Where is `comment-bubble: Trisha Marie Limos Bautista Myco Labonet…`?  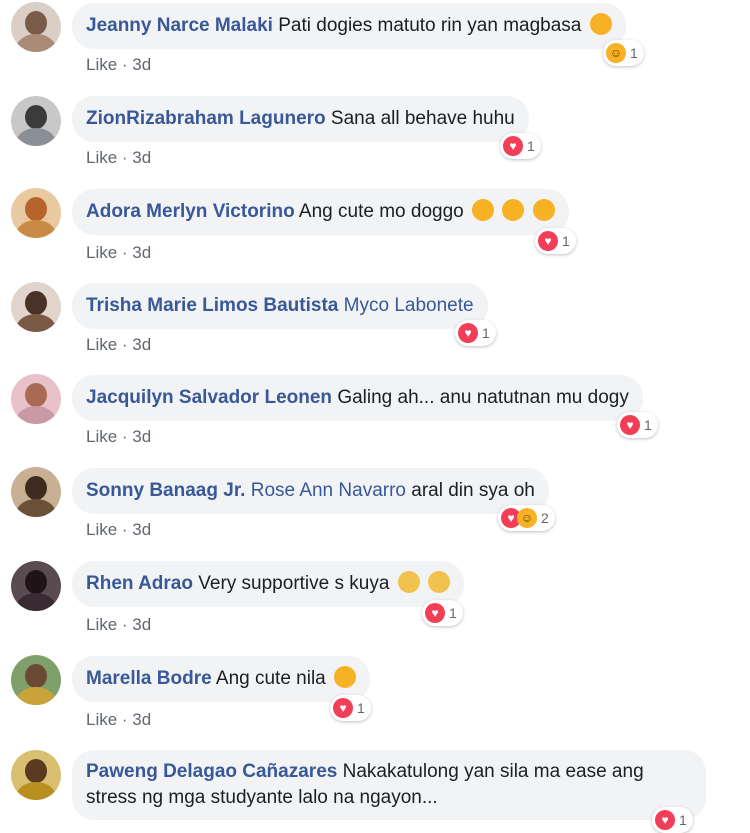 comment-bubble: Trisha Marie Limos Bautista Myco Labonet… is located at coordinates (280, 306).